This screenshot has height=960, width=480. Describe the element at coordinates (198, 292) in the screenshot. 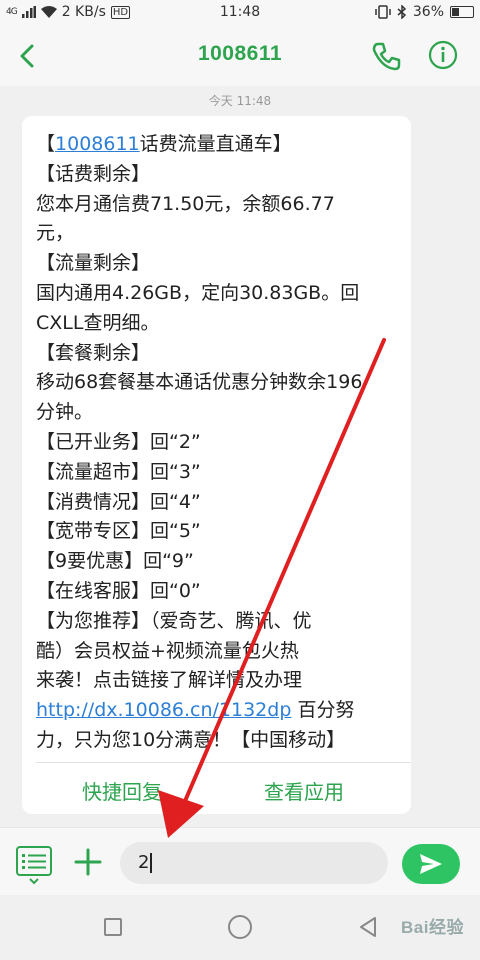

I see `message-line: 国内通用4.26GB，定向30.83GB。回` at that location.